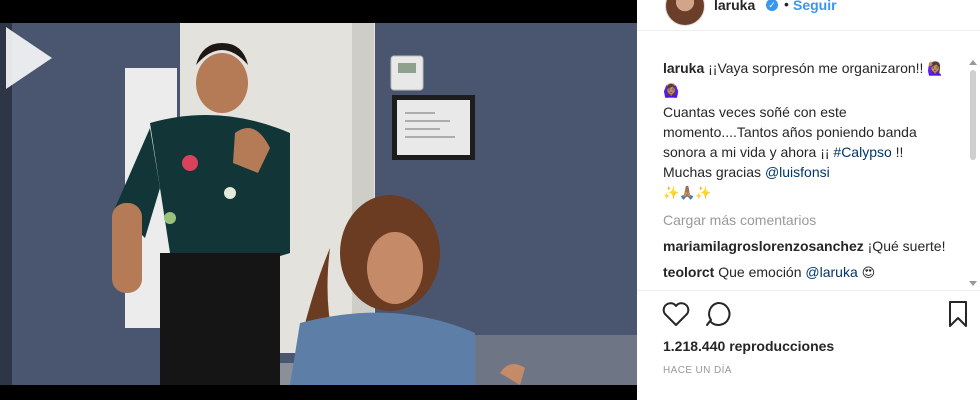 The width and height of the screenshot is (980, 400). What do you see at coordinates (683, 68) in the screenshot?
I see `caption-username: laruka` at bounding box center [683, 68].